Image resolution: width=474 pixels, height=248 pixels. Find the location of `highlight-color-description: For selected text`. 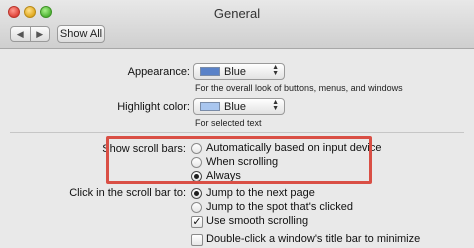

highlight-color-description: For selected text is located at coordinates (228, 123).